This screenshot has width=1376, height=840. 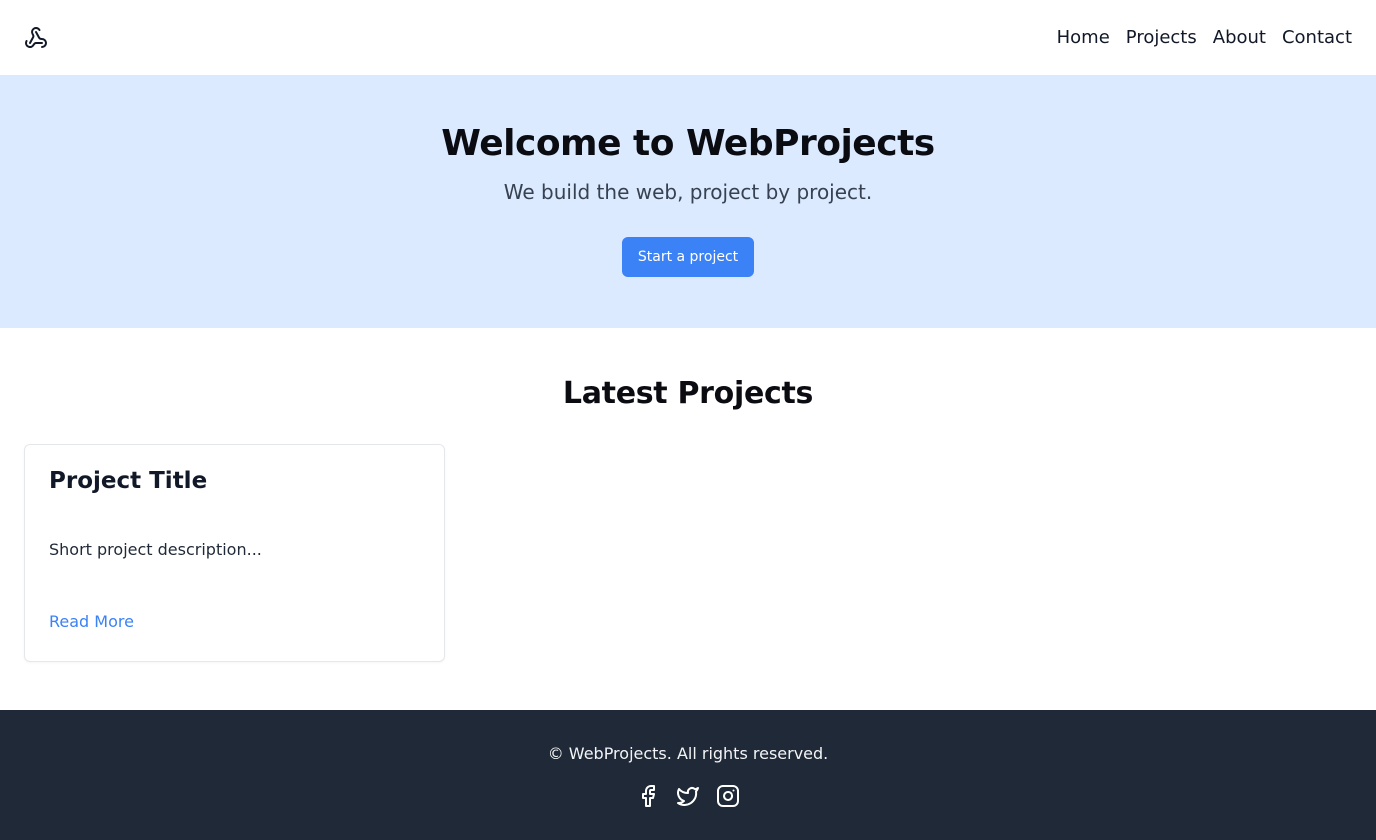 I want to click on start-project-button: Start a project, so click(x=688, y=257).